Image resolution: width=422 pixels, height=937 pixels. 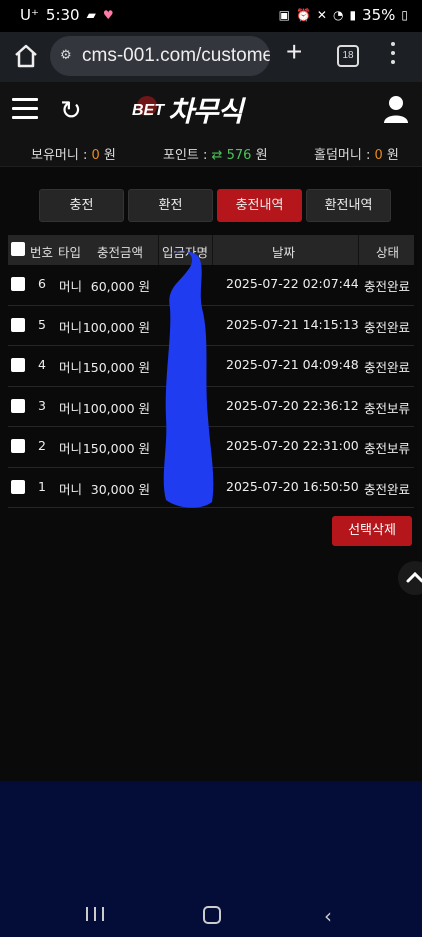 I want to click on row-number: 1, so click(x=42, y=486).